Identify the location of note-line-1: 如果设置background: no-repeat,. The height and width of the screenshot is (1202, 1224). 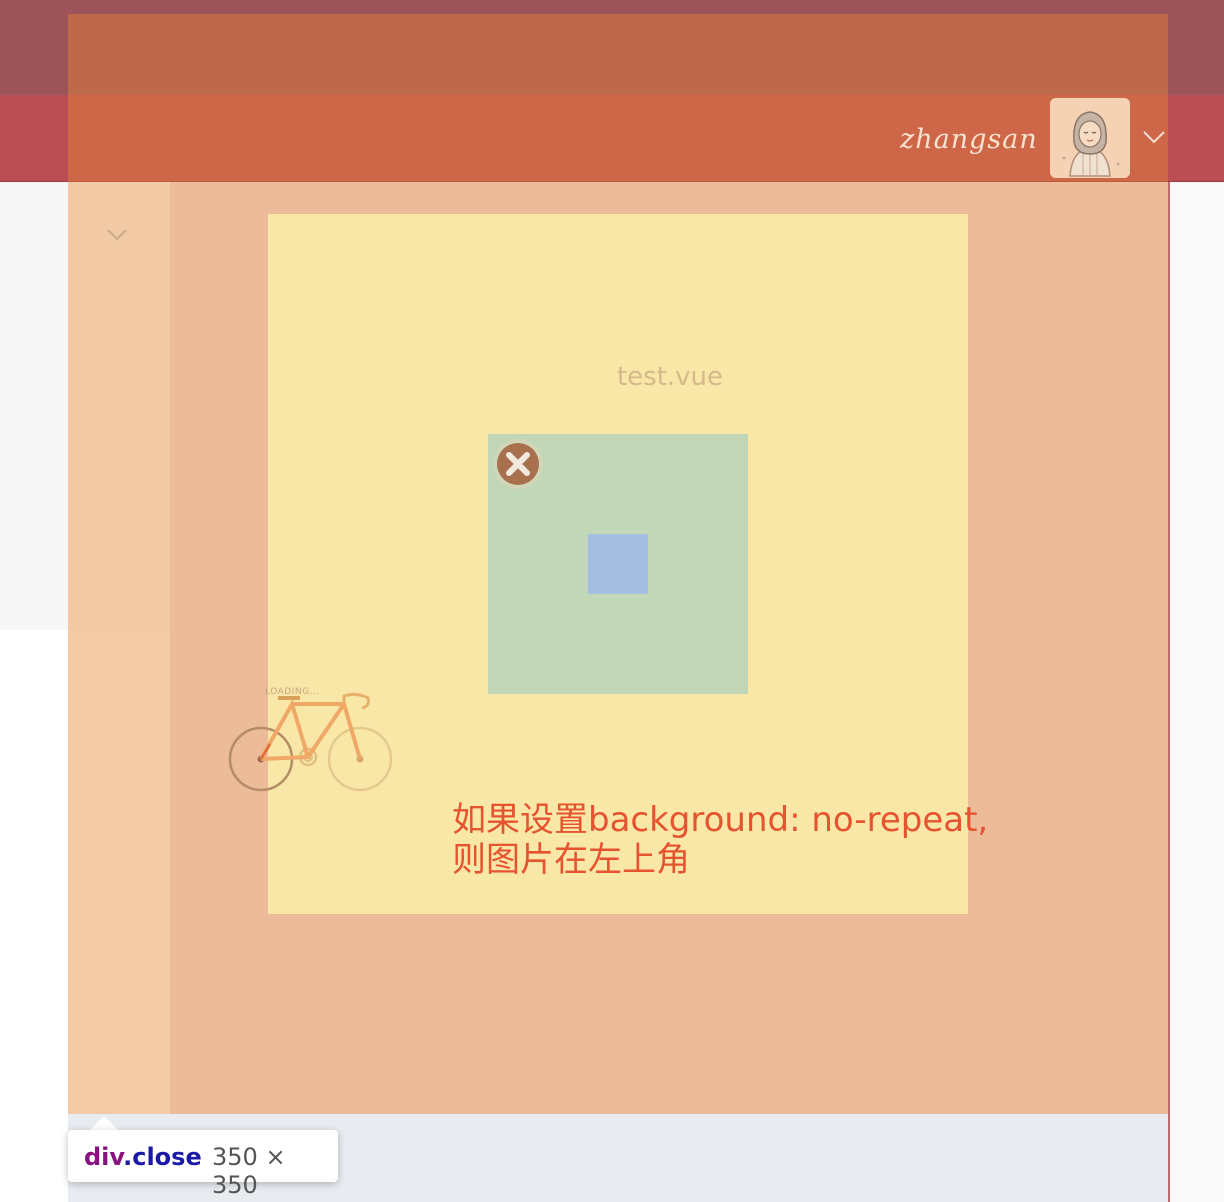
(720, 820).